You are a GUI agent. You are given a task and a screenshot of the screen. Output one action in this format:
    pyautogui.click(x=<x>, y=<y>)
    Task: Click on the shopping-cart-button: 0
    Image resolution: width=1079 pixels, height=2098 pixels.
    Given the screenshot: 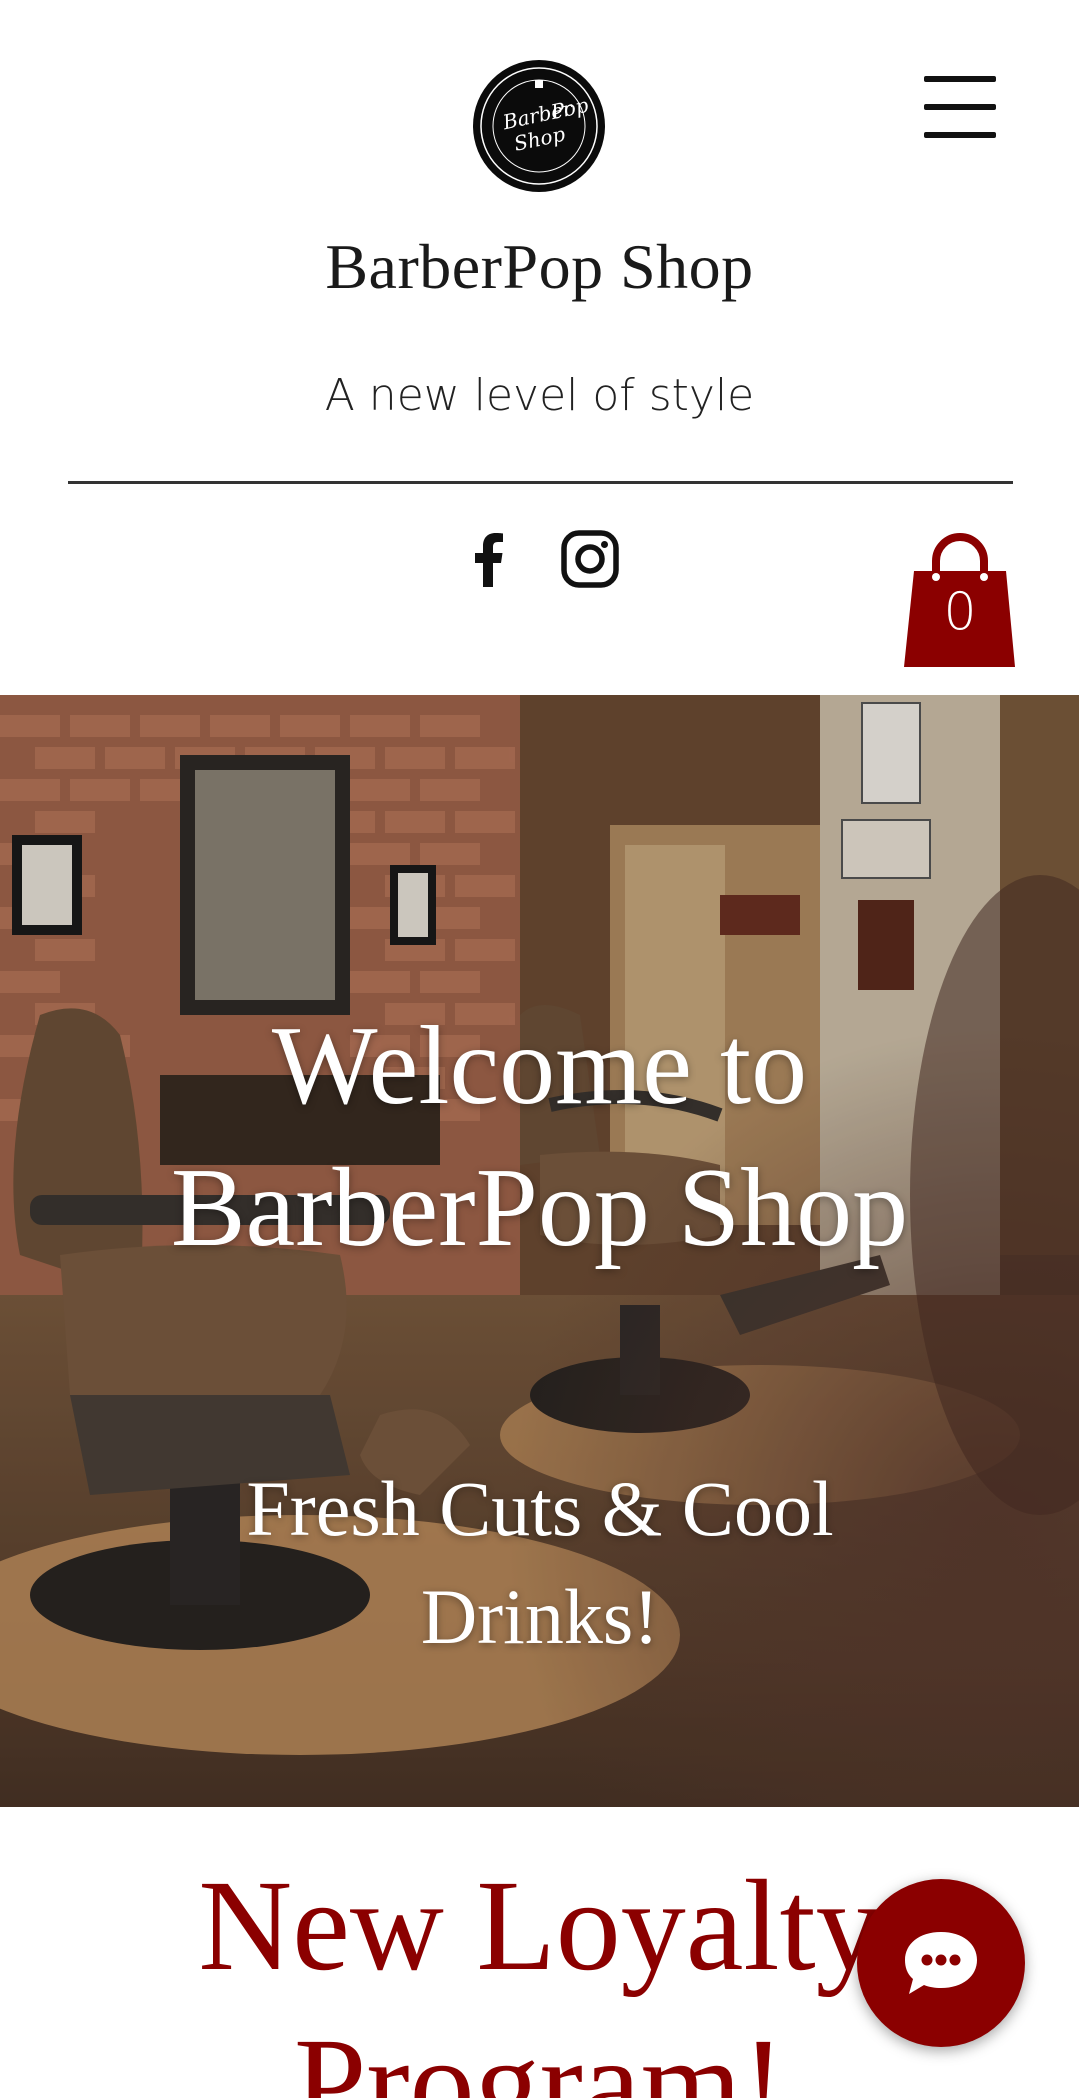 What is the action you would take?
    pyautogui.click(x=960, y=597)
    